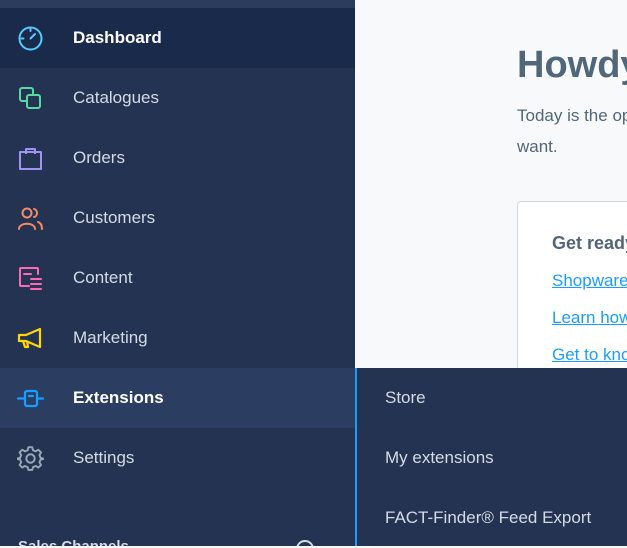  I want to click on sidebar-item-label: Orders, so click(99, 157).